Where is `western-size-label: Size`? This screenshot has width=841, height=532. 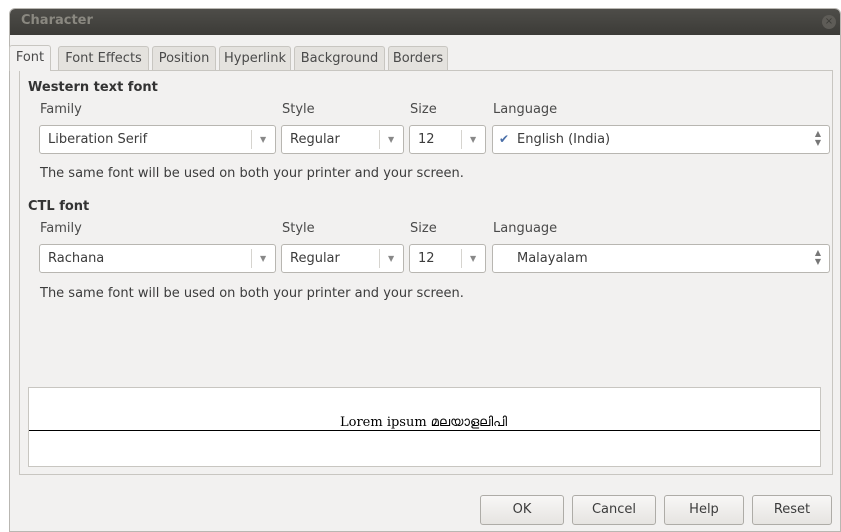
western-size-label: Size is located at coordinates (423, 109).